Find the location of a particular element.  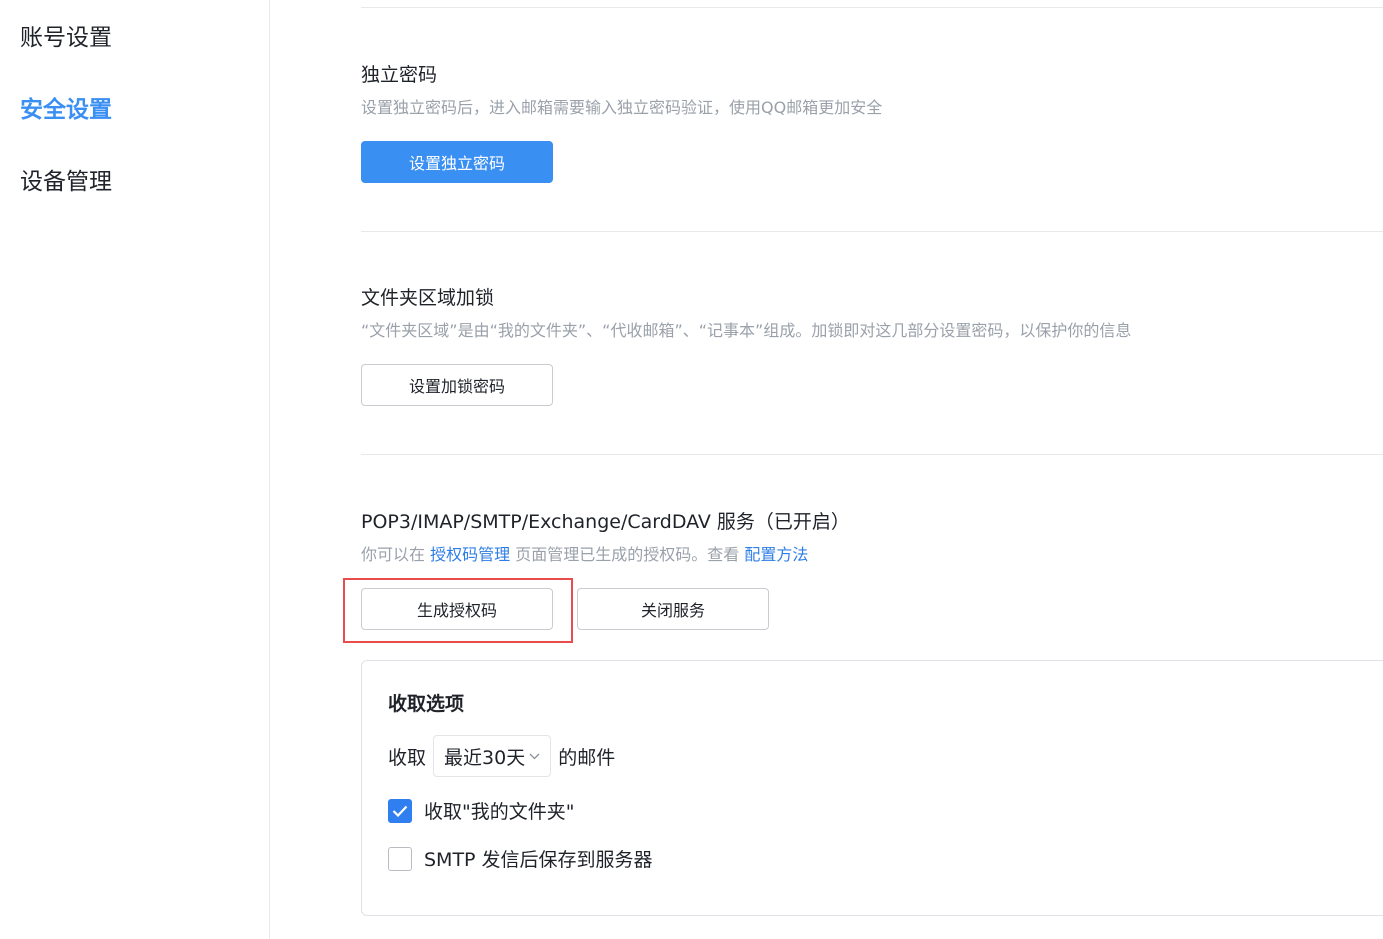

pop3-service-description: 你可以在 授权码管理 页面管理已生成的授权码。查看 配置方法 is located at coordinates (584, 553).